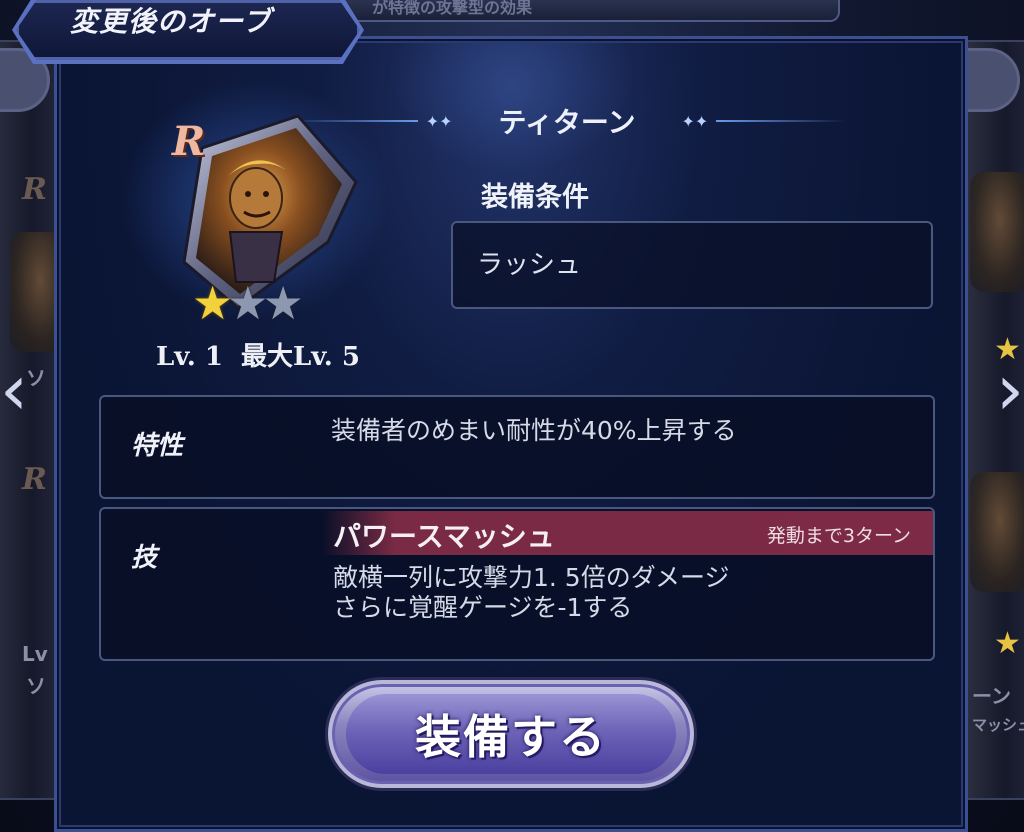 The height and width of the screenshot is (832, 1024). Describe the element at coordinates (35, 654) in the screenshot. I see `previous-orb-level: Lv` at that location.